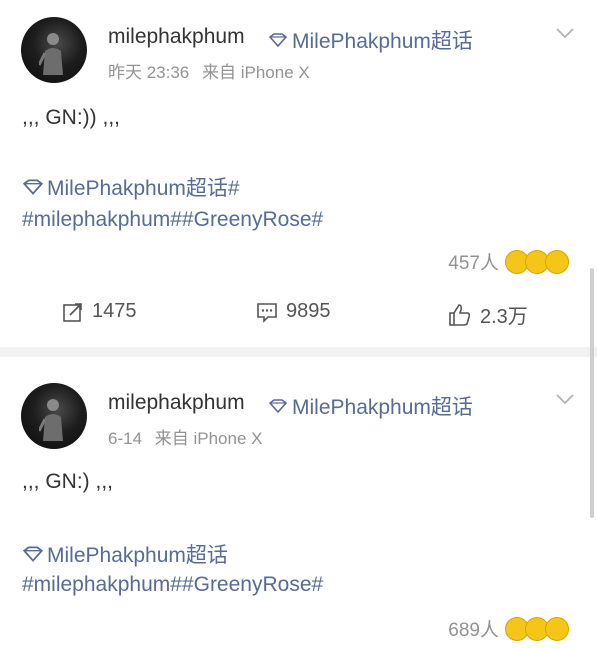  I want to click on likers-summary: 689人, so click(508, 628).